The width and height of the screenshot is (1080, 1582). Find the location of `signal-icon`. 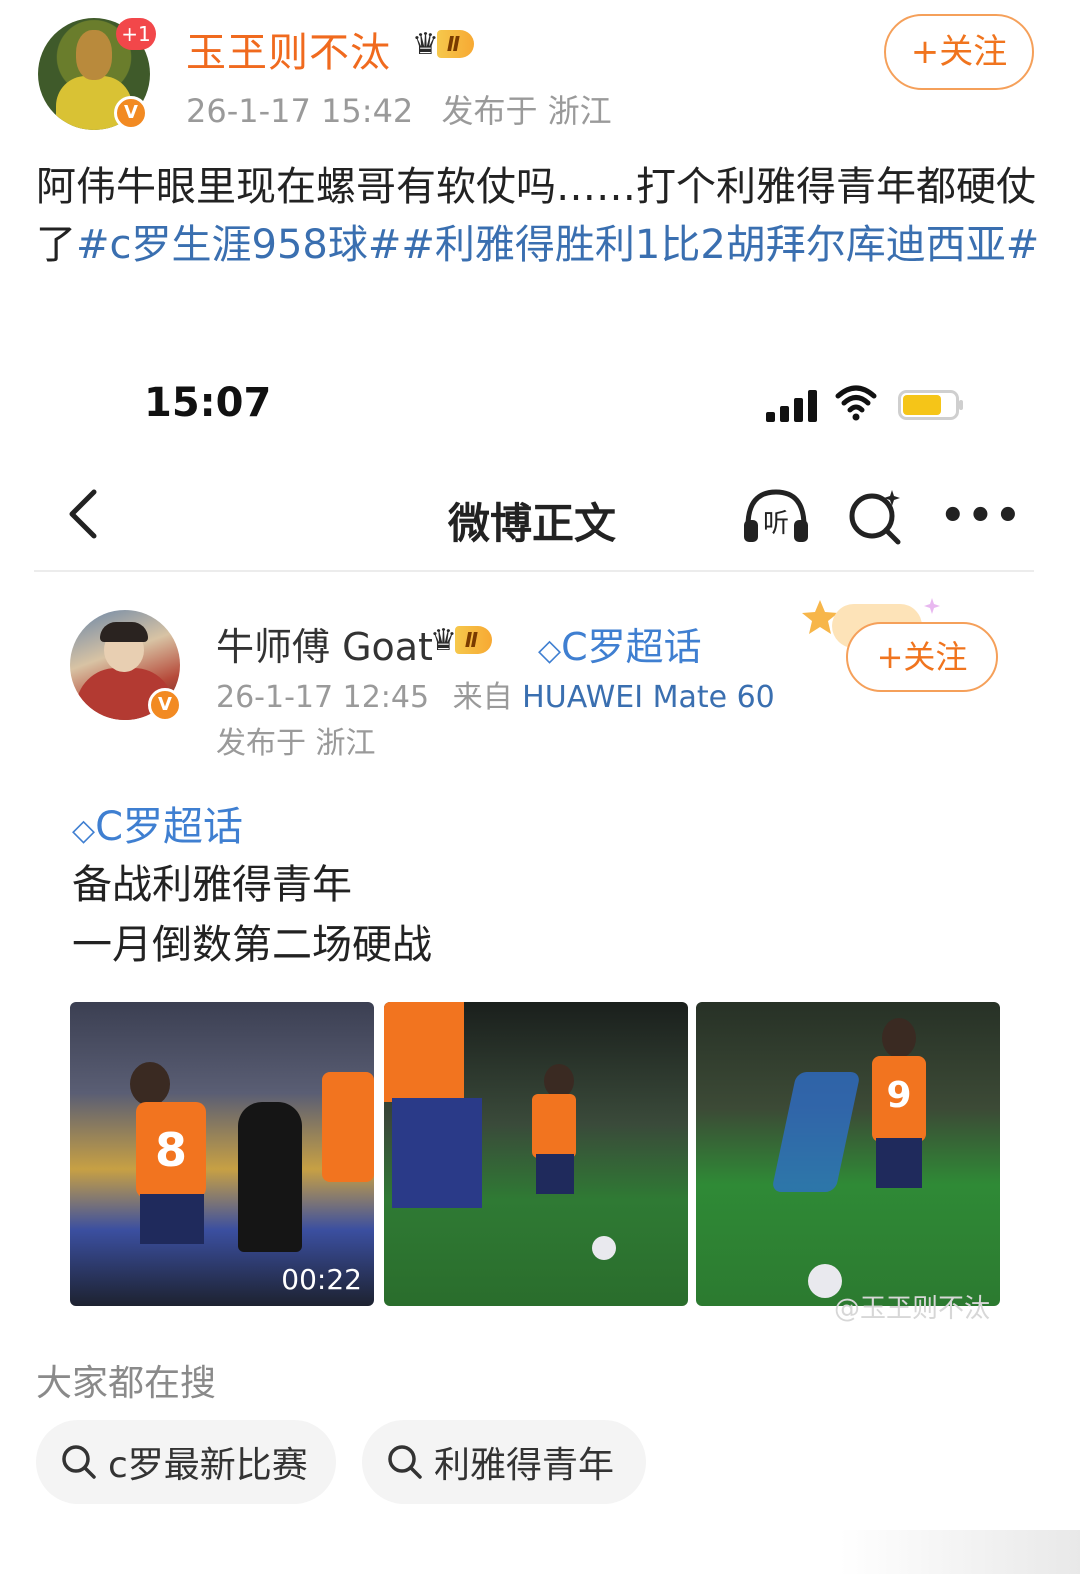

signal-icon is located at coordinates (794, 405).